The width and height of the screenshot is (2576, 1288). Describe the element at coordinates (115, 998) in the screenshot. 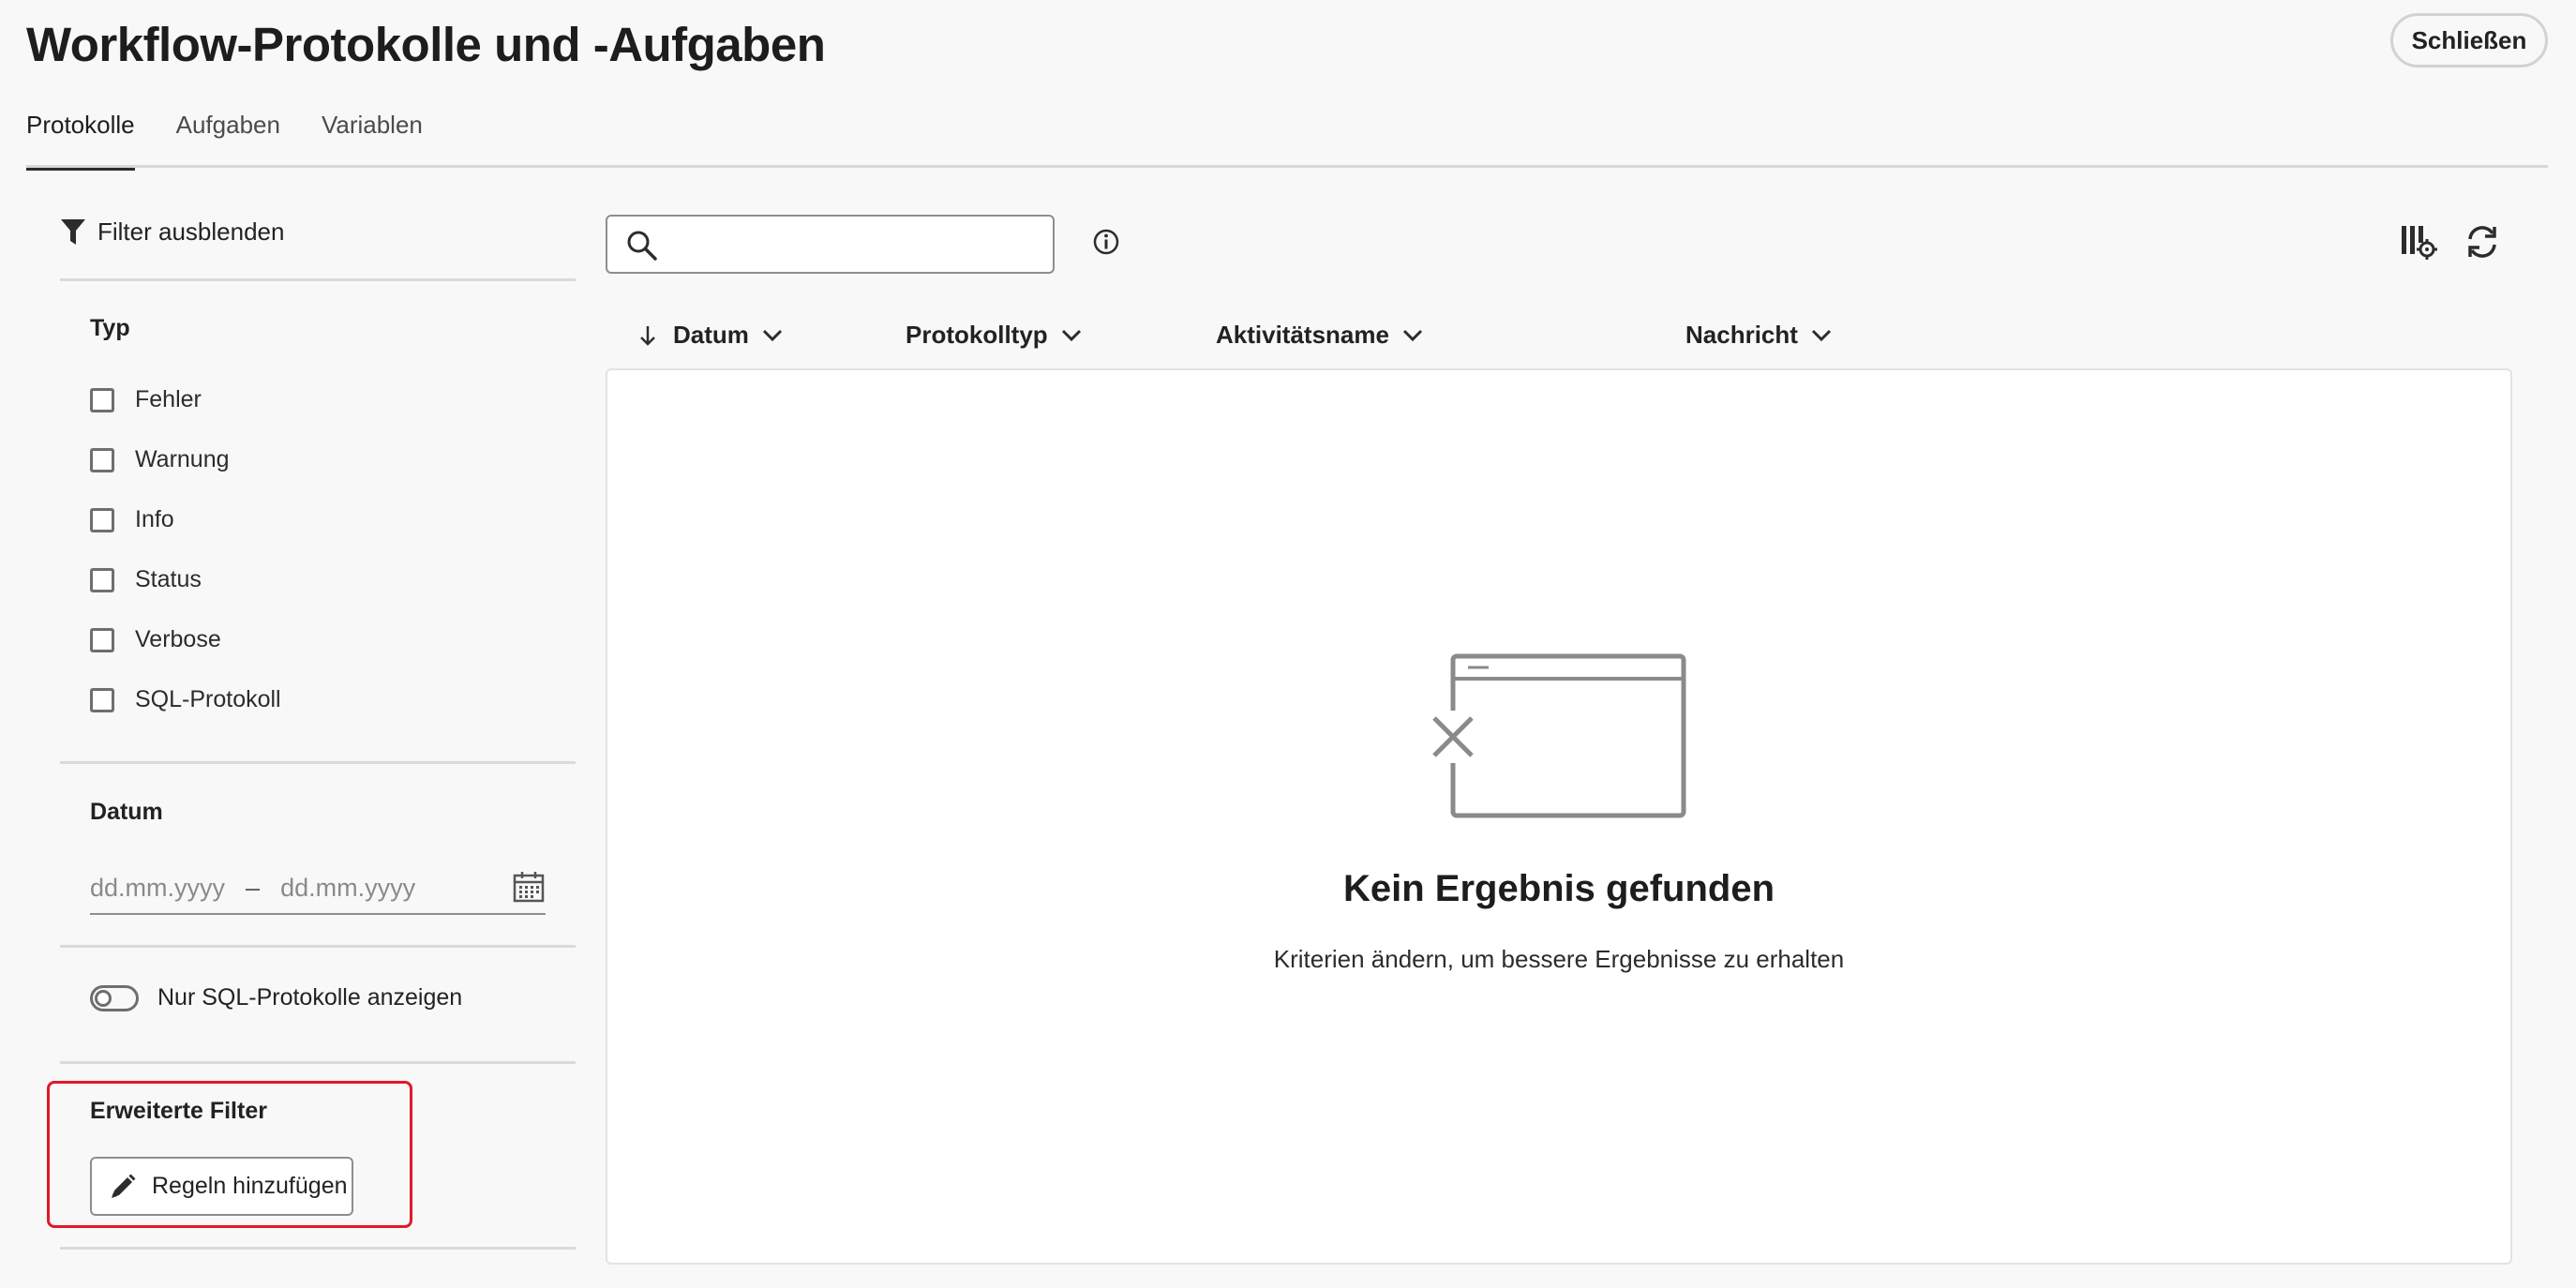

I see `sql-only-switch` at that location.